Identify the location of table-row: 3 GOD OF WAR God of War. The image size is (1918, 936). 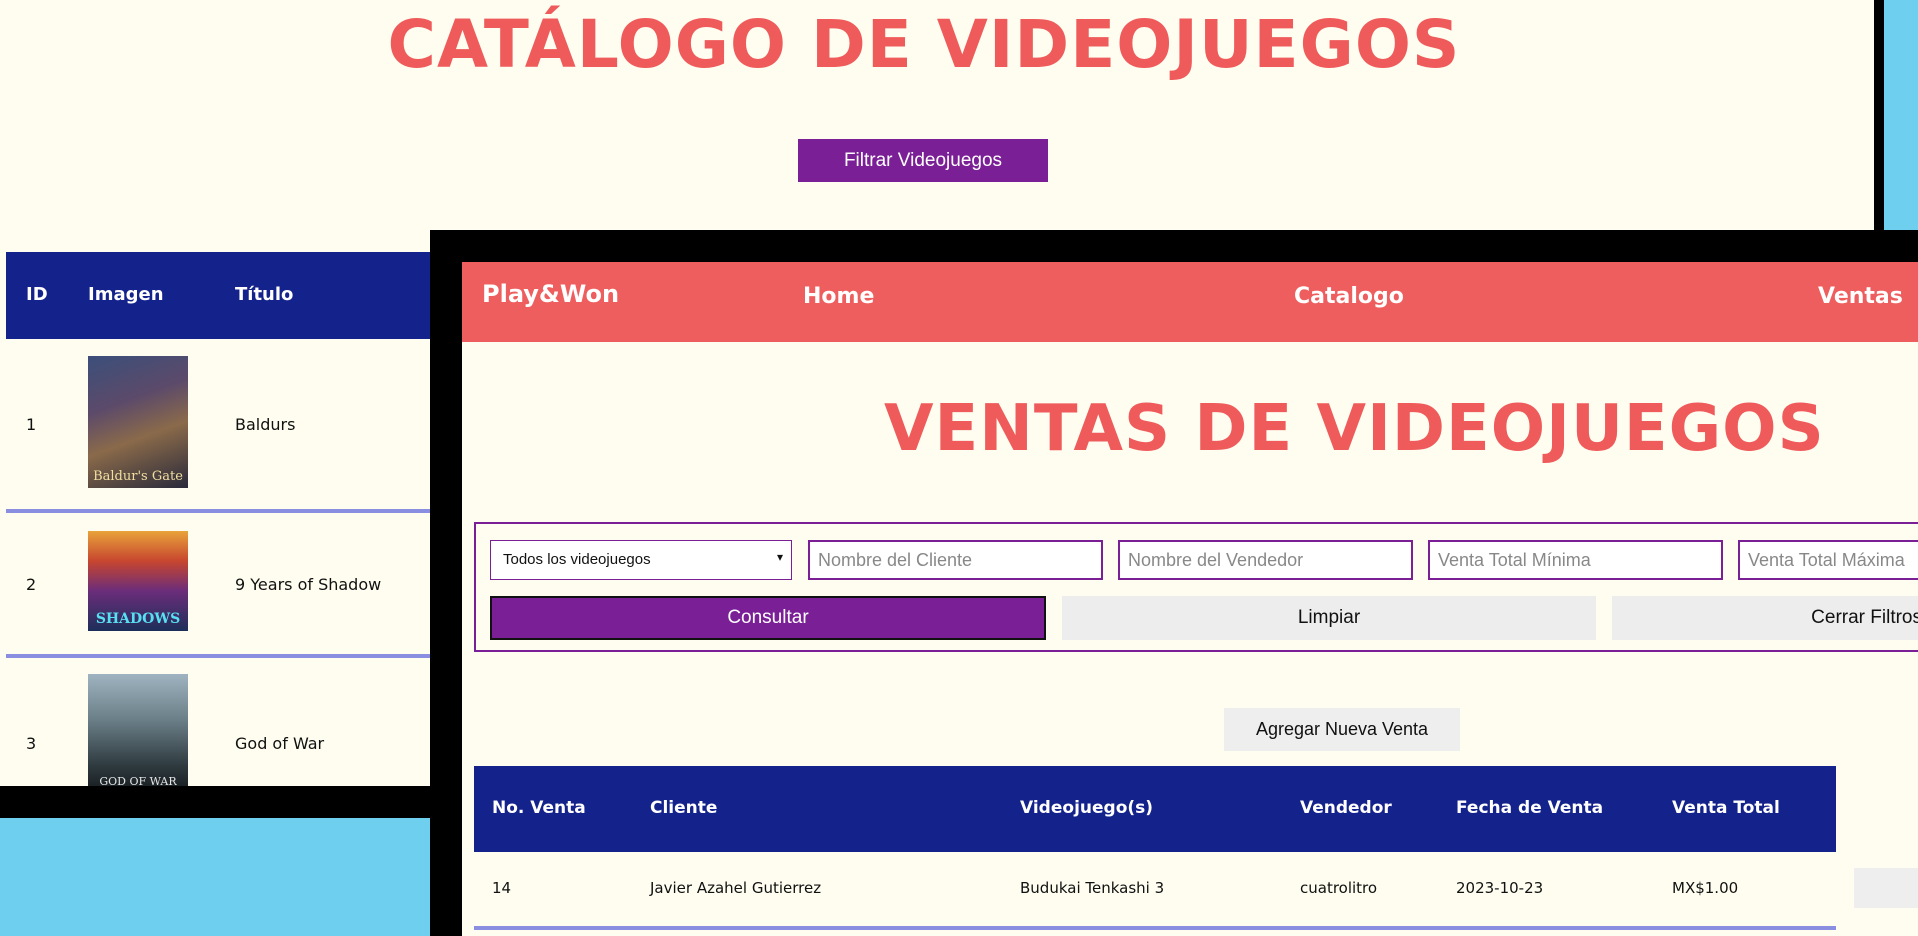
(218, 723).